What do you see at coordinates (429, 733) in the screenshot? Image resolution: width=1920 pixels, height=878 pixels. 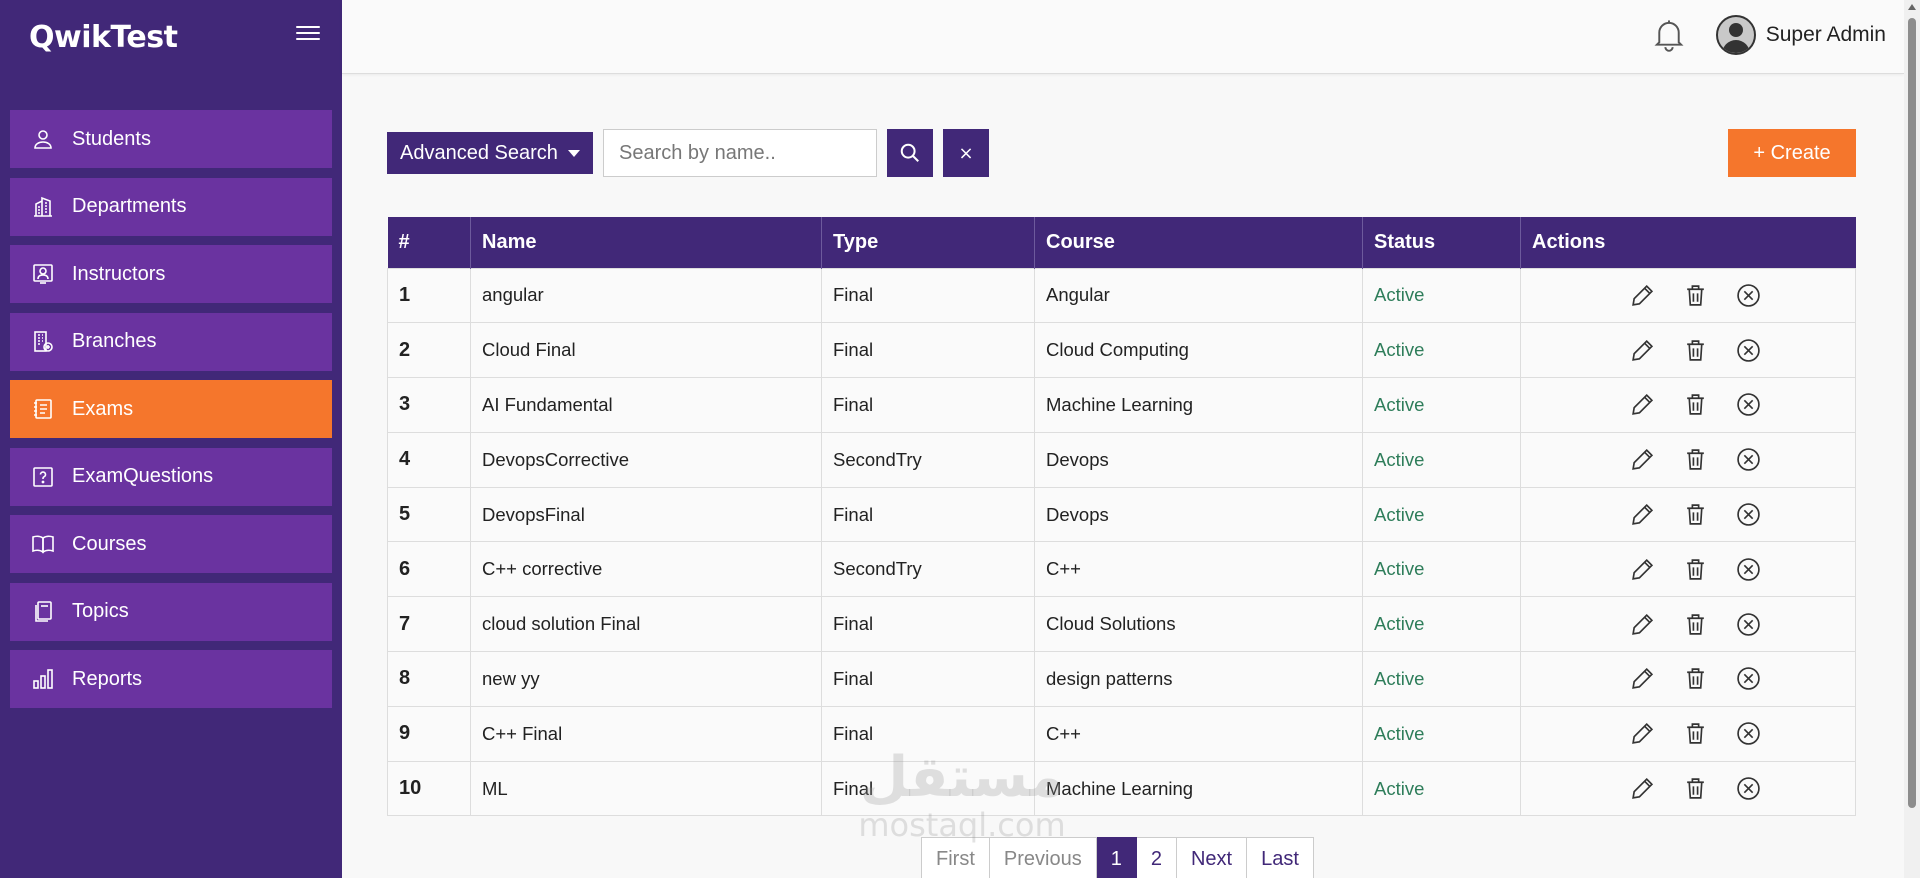 I see `cell-number: 9` at bounding box center [429, 733].